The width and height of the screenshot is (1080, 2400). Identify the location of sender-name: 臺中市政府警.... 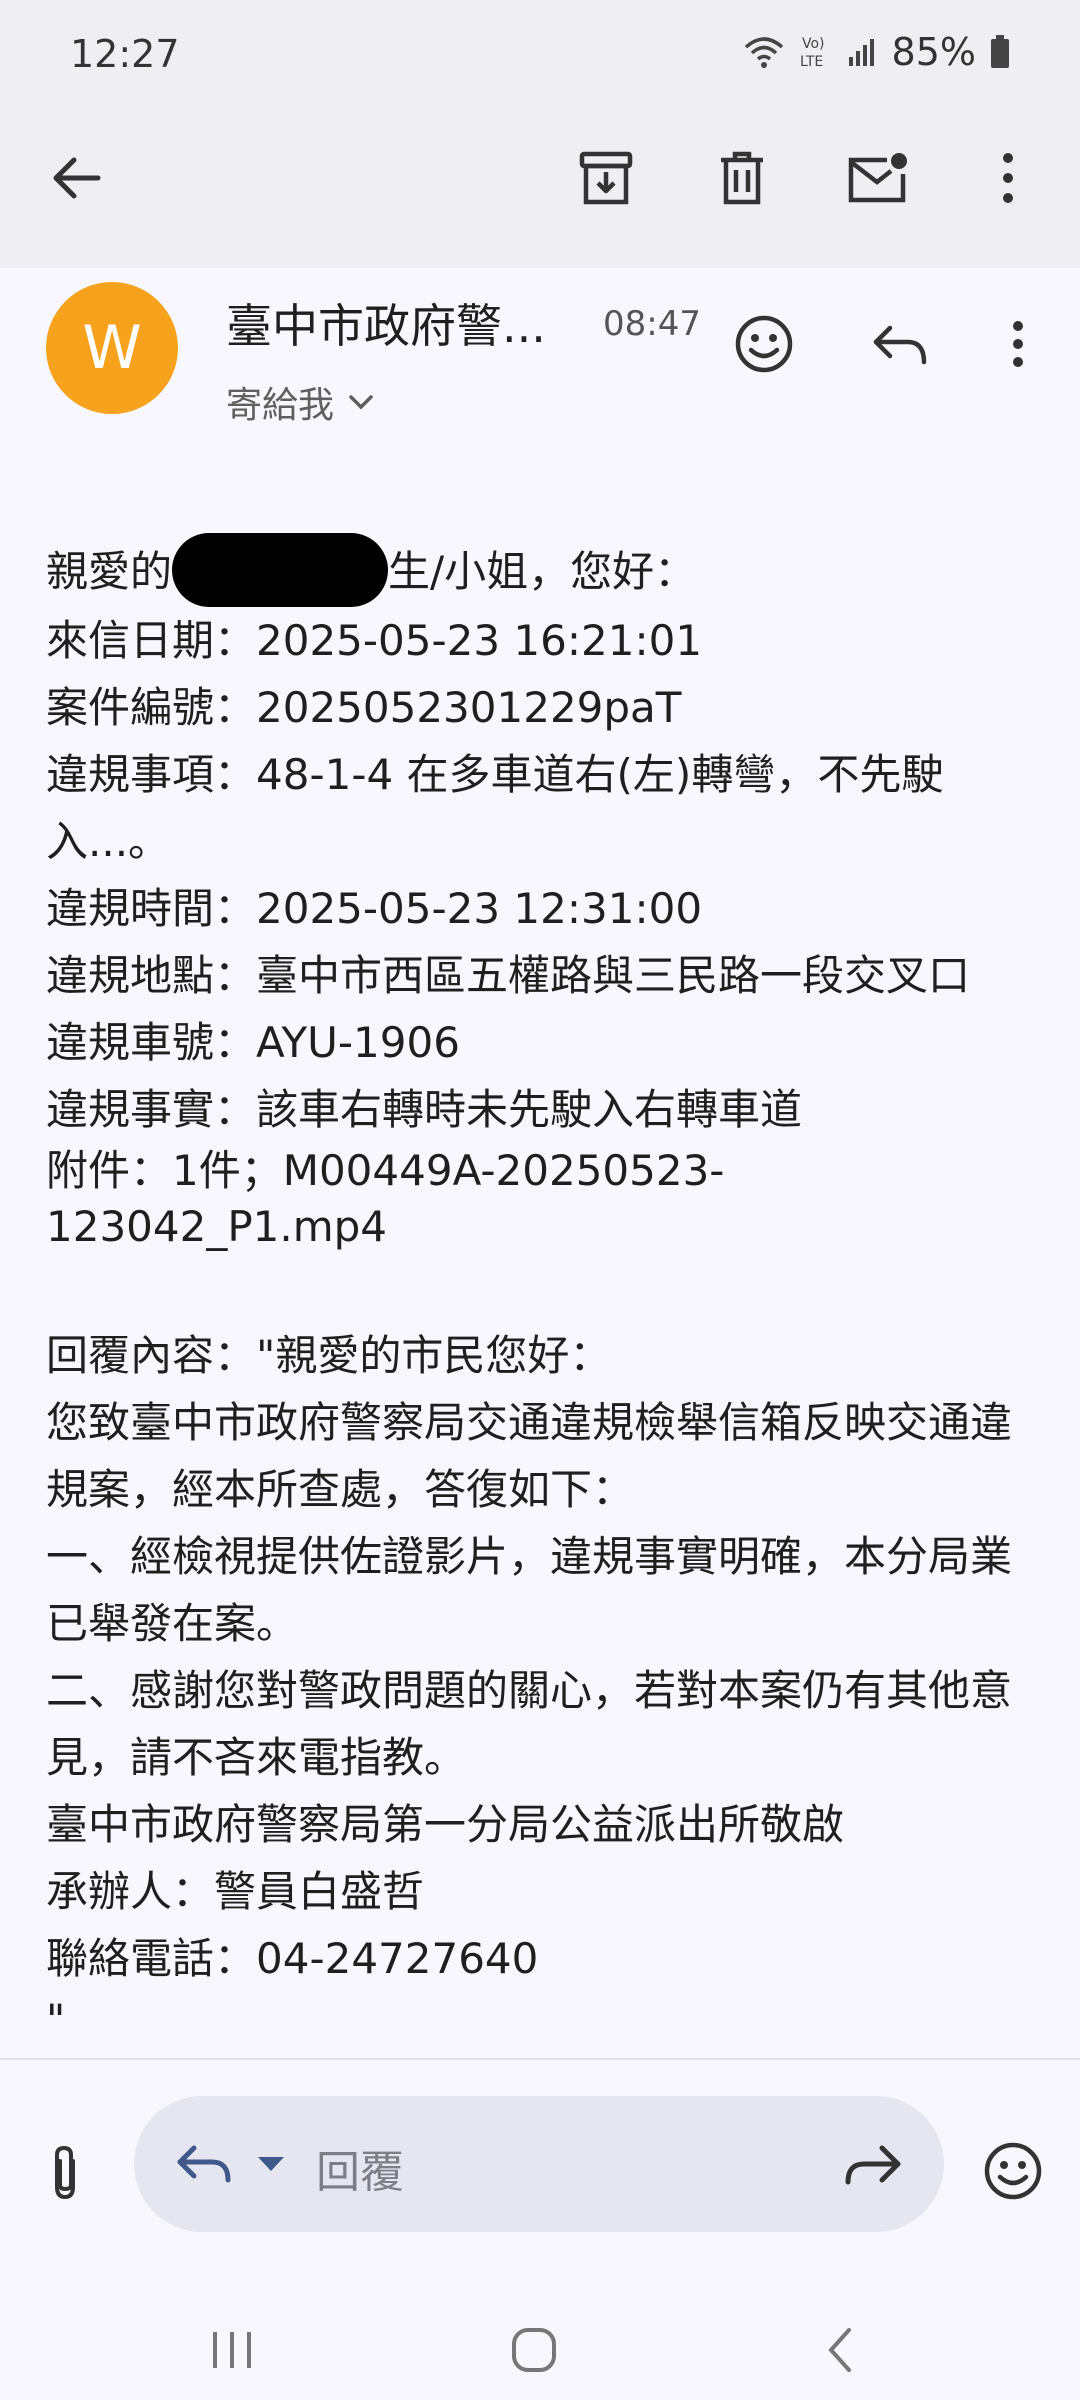
(396, 323).